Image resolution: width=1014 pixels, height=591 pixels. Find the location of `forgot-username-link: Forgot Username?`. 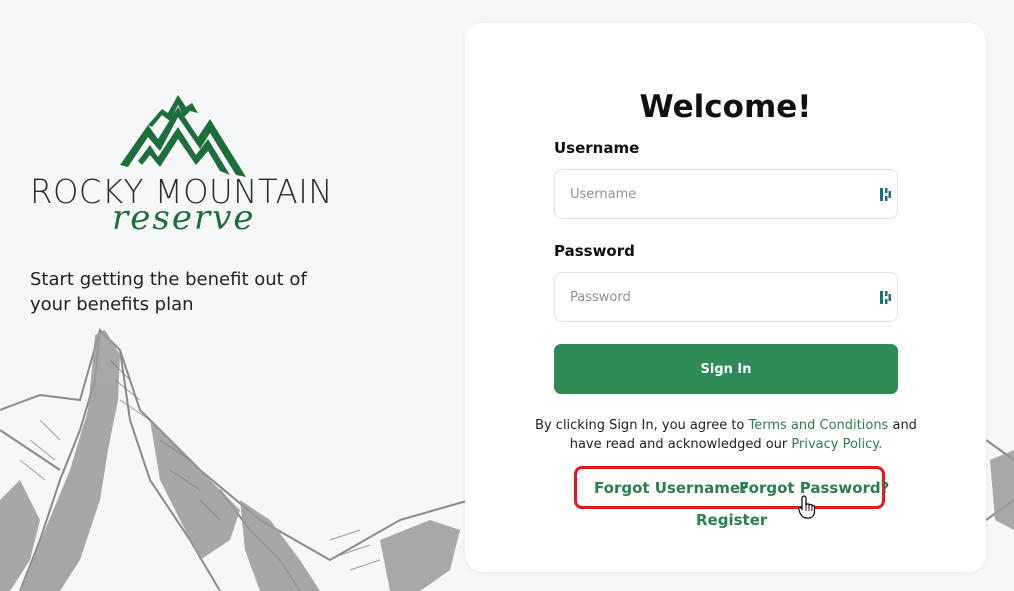

forgot-username-link: Forgot Username? is located at coordinates (671, 488).